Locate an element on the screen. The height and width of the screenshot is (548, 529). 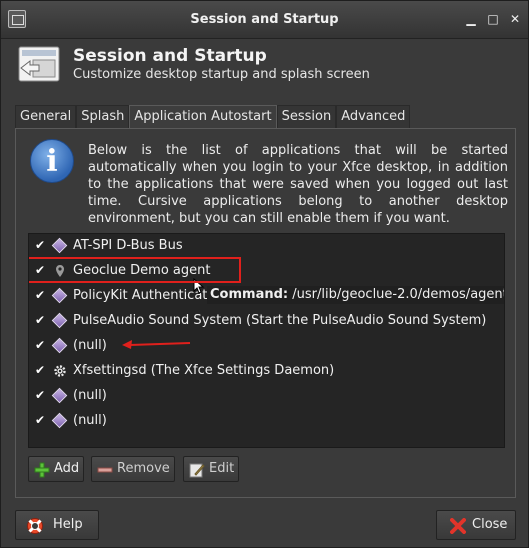
add-button: Add is located at coordinates (56, 469).